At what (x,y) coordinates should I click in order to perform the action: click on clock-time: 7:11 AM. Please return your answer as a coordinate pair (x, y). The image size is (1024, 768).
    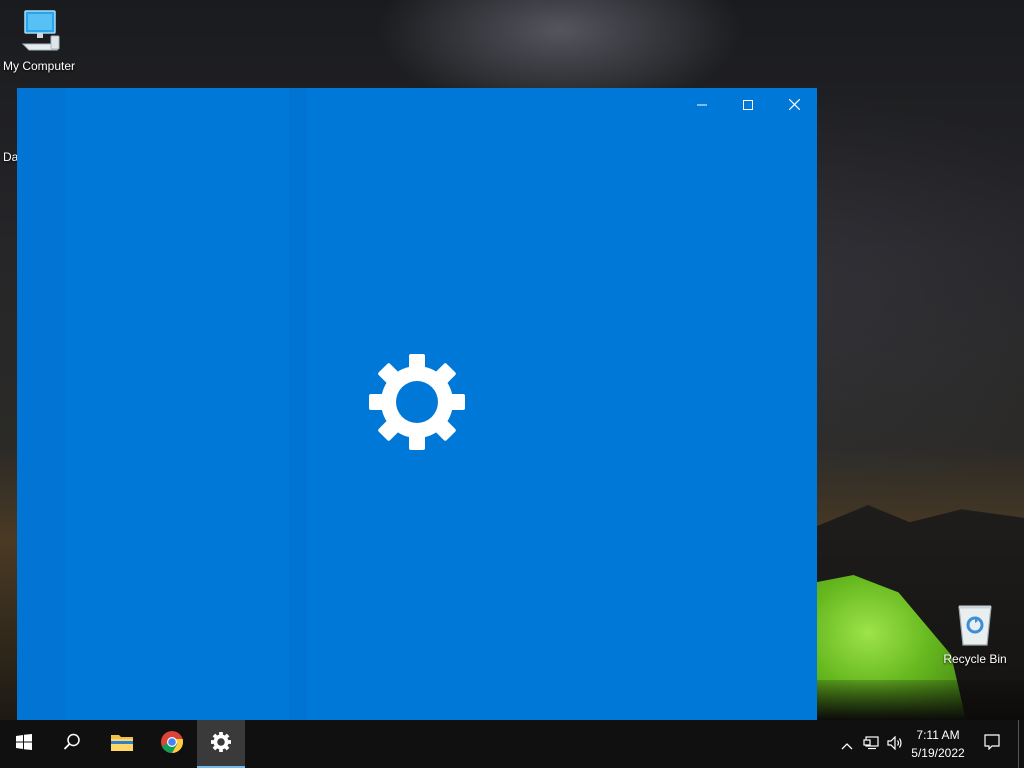
    Looking at the image, I should click on (938, 735).